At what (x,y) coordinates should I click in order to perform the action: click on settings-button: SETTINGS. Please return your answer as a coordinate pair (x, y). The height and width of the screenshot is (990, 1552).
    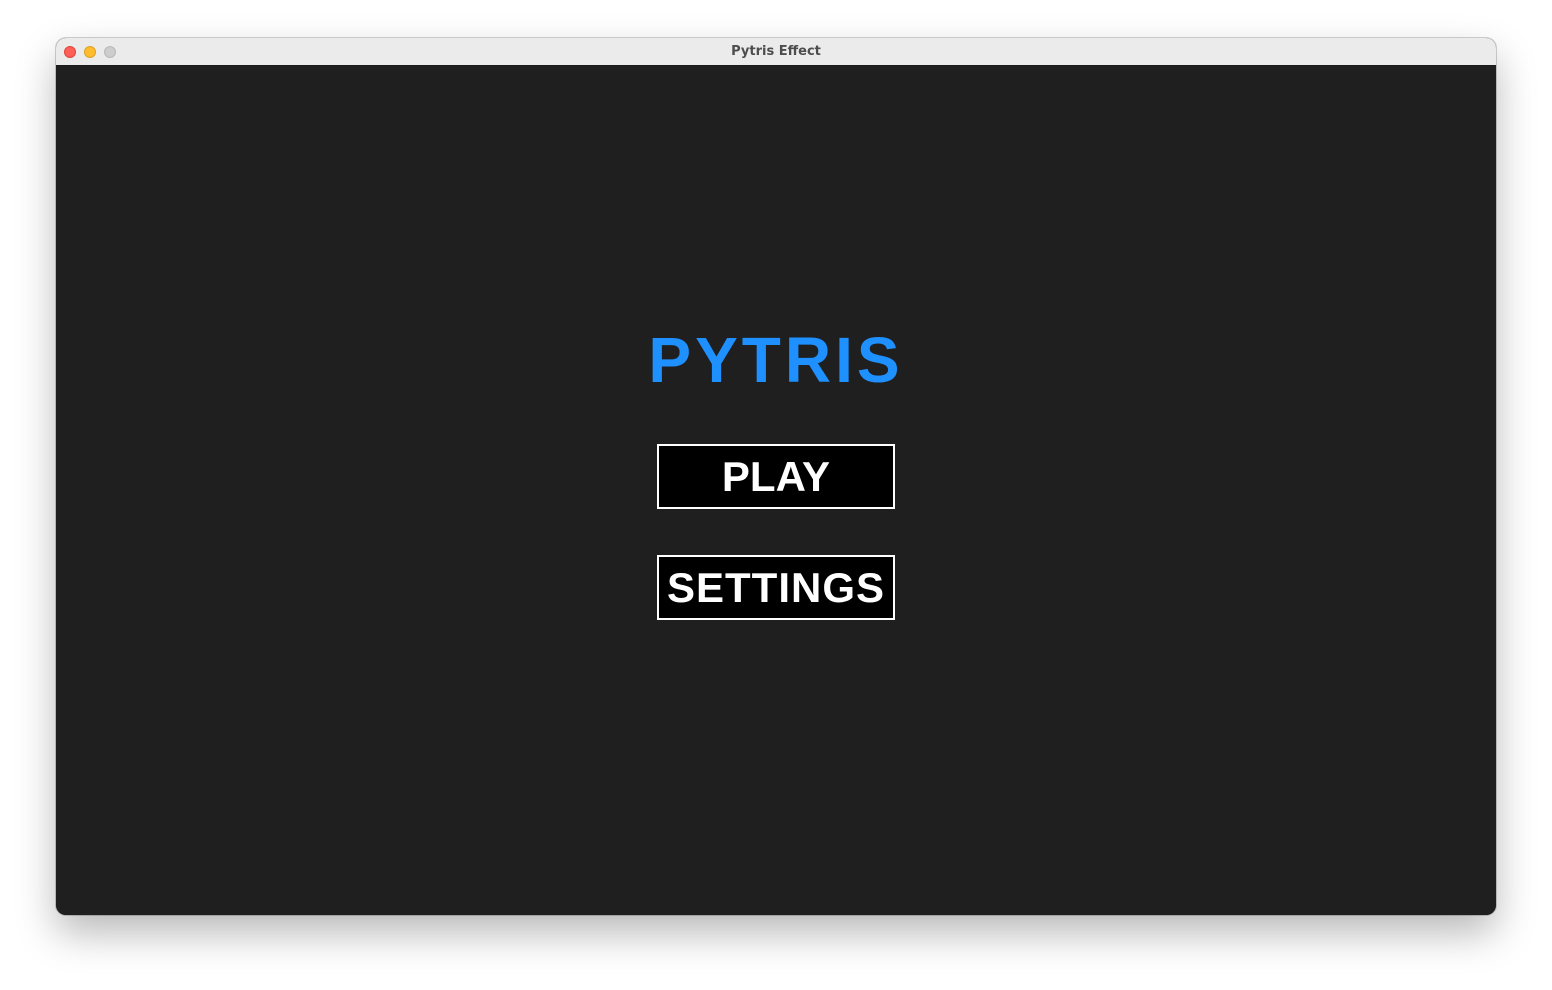
    Looking at the image, I should click on (776, 587).